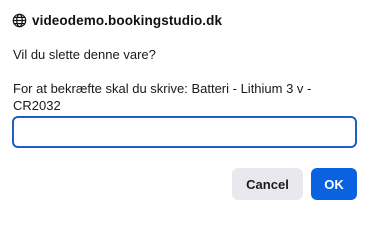 The image size is (368, 240). I want to click on cancel-button: Cancel, so click(267, 184).